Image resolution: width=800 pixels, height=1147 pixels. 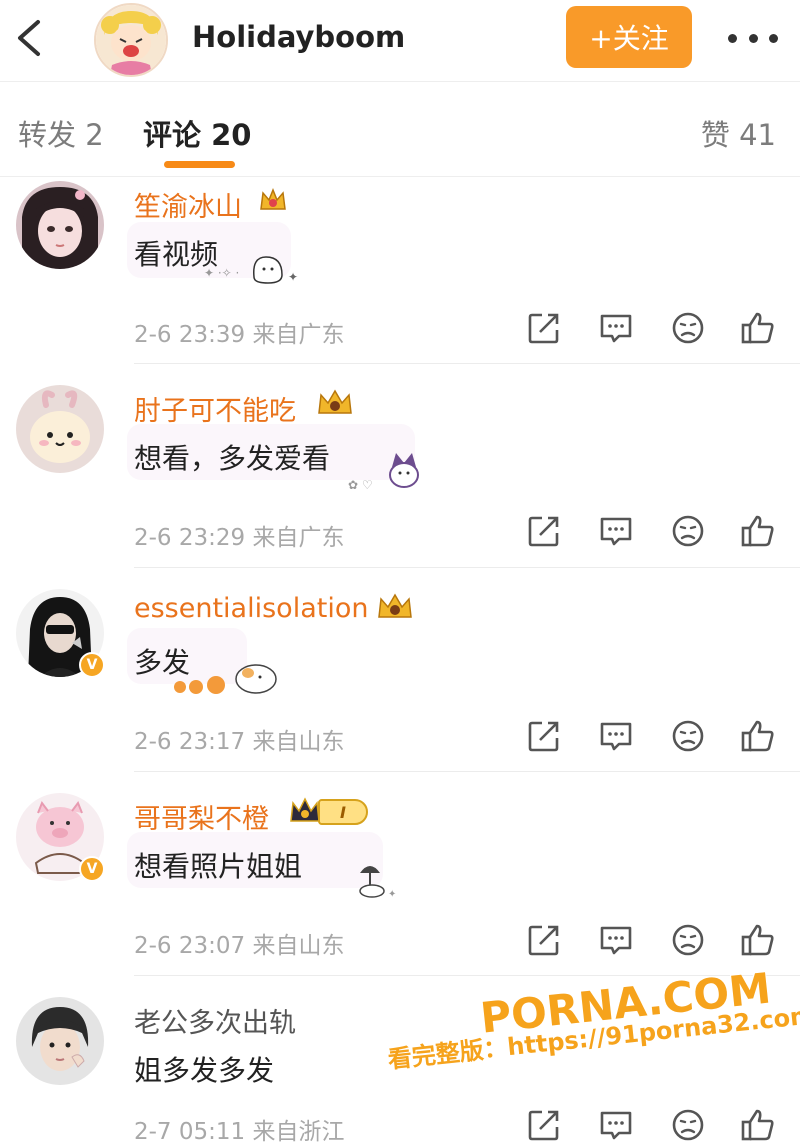 I want to click on back-icon, so click(x=30, y=38).